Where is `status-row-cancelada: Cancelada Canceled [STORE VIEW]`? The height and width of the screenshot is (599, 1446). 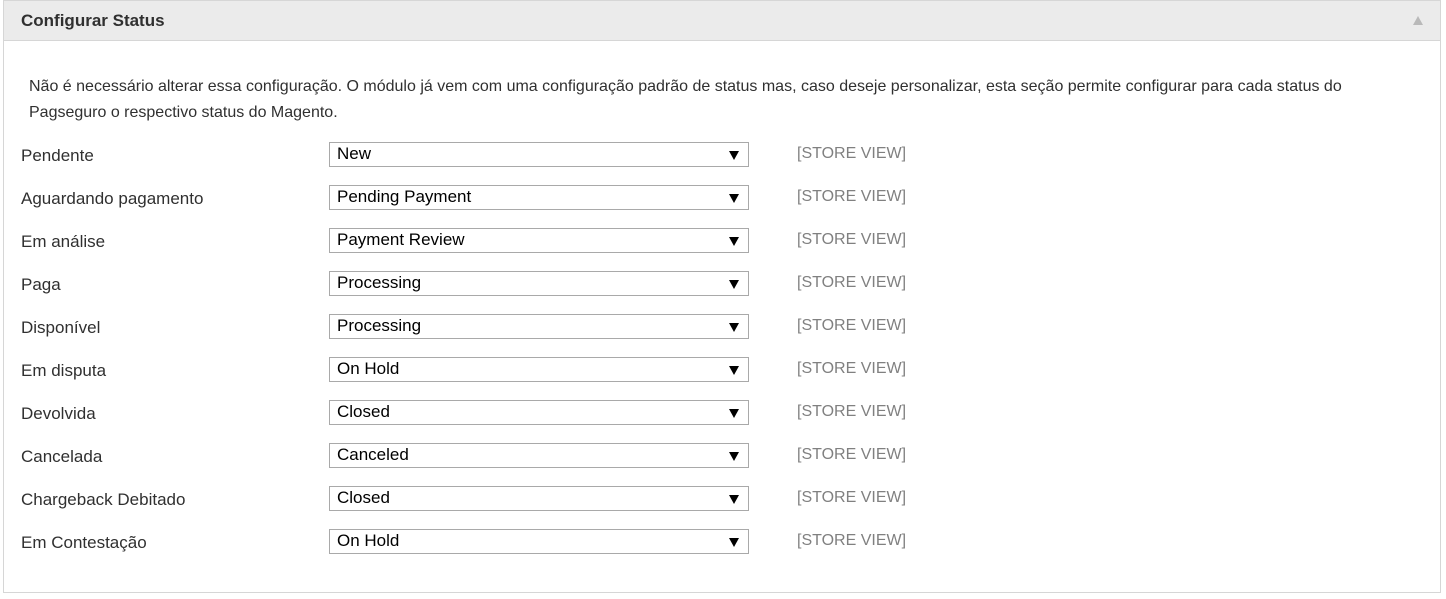
status-row-cancelada: Cancelada Canceled [STORE VIEW] is located at coordinates (521, 464).